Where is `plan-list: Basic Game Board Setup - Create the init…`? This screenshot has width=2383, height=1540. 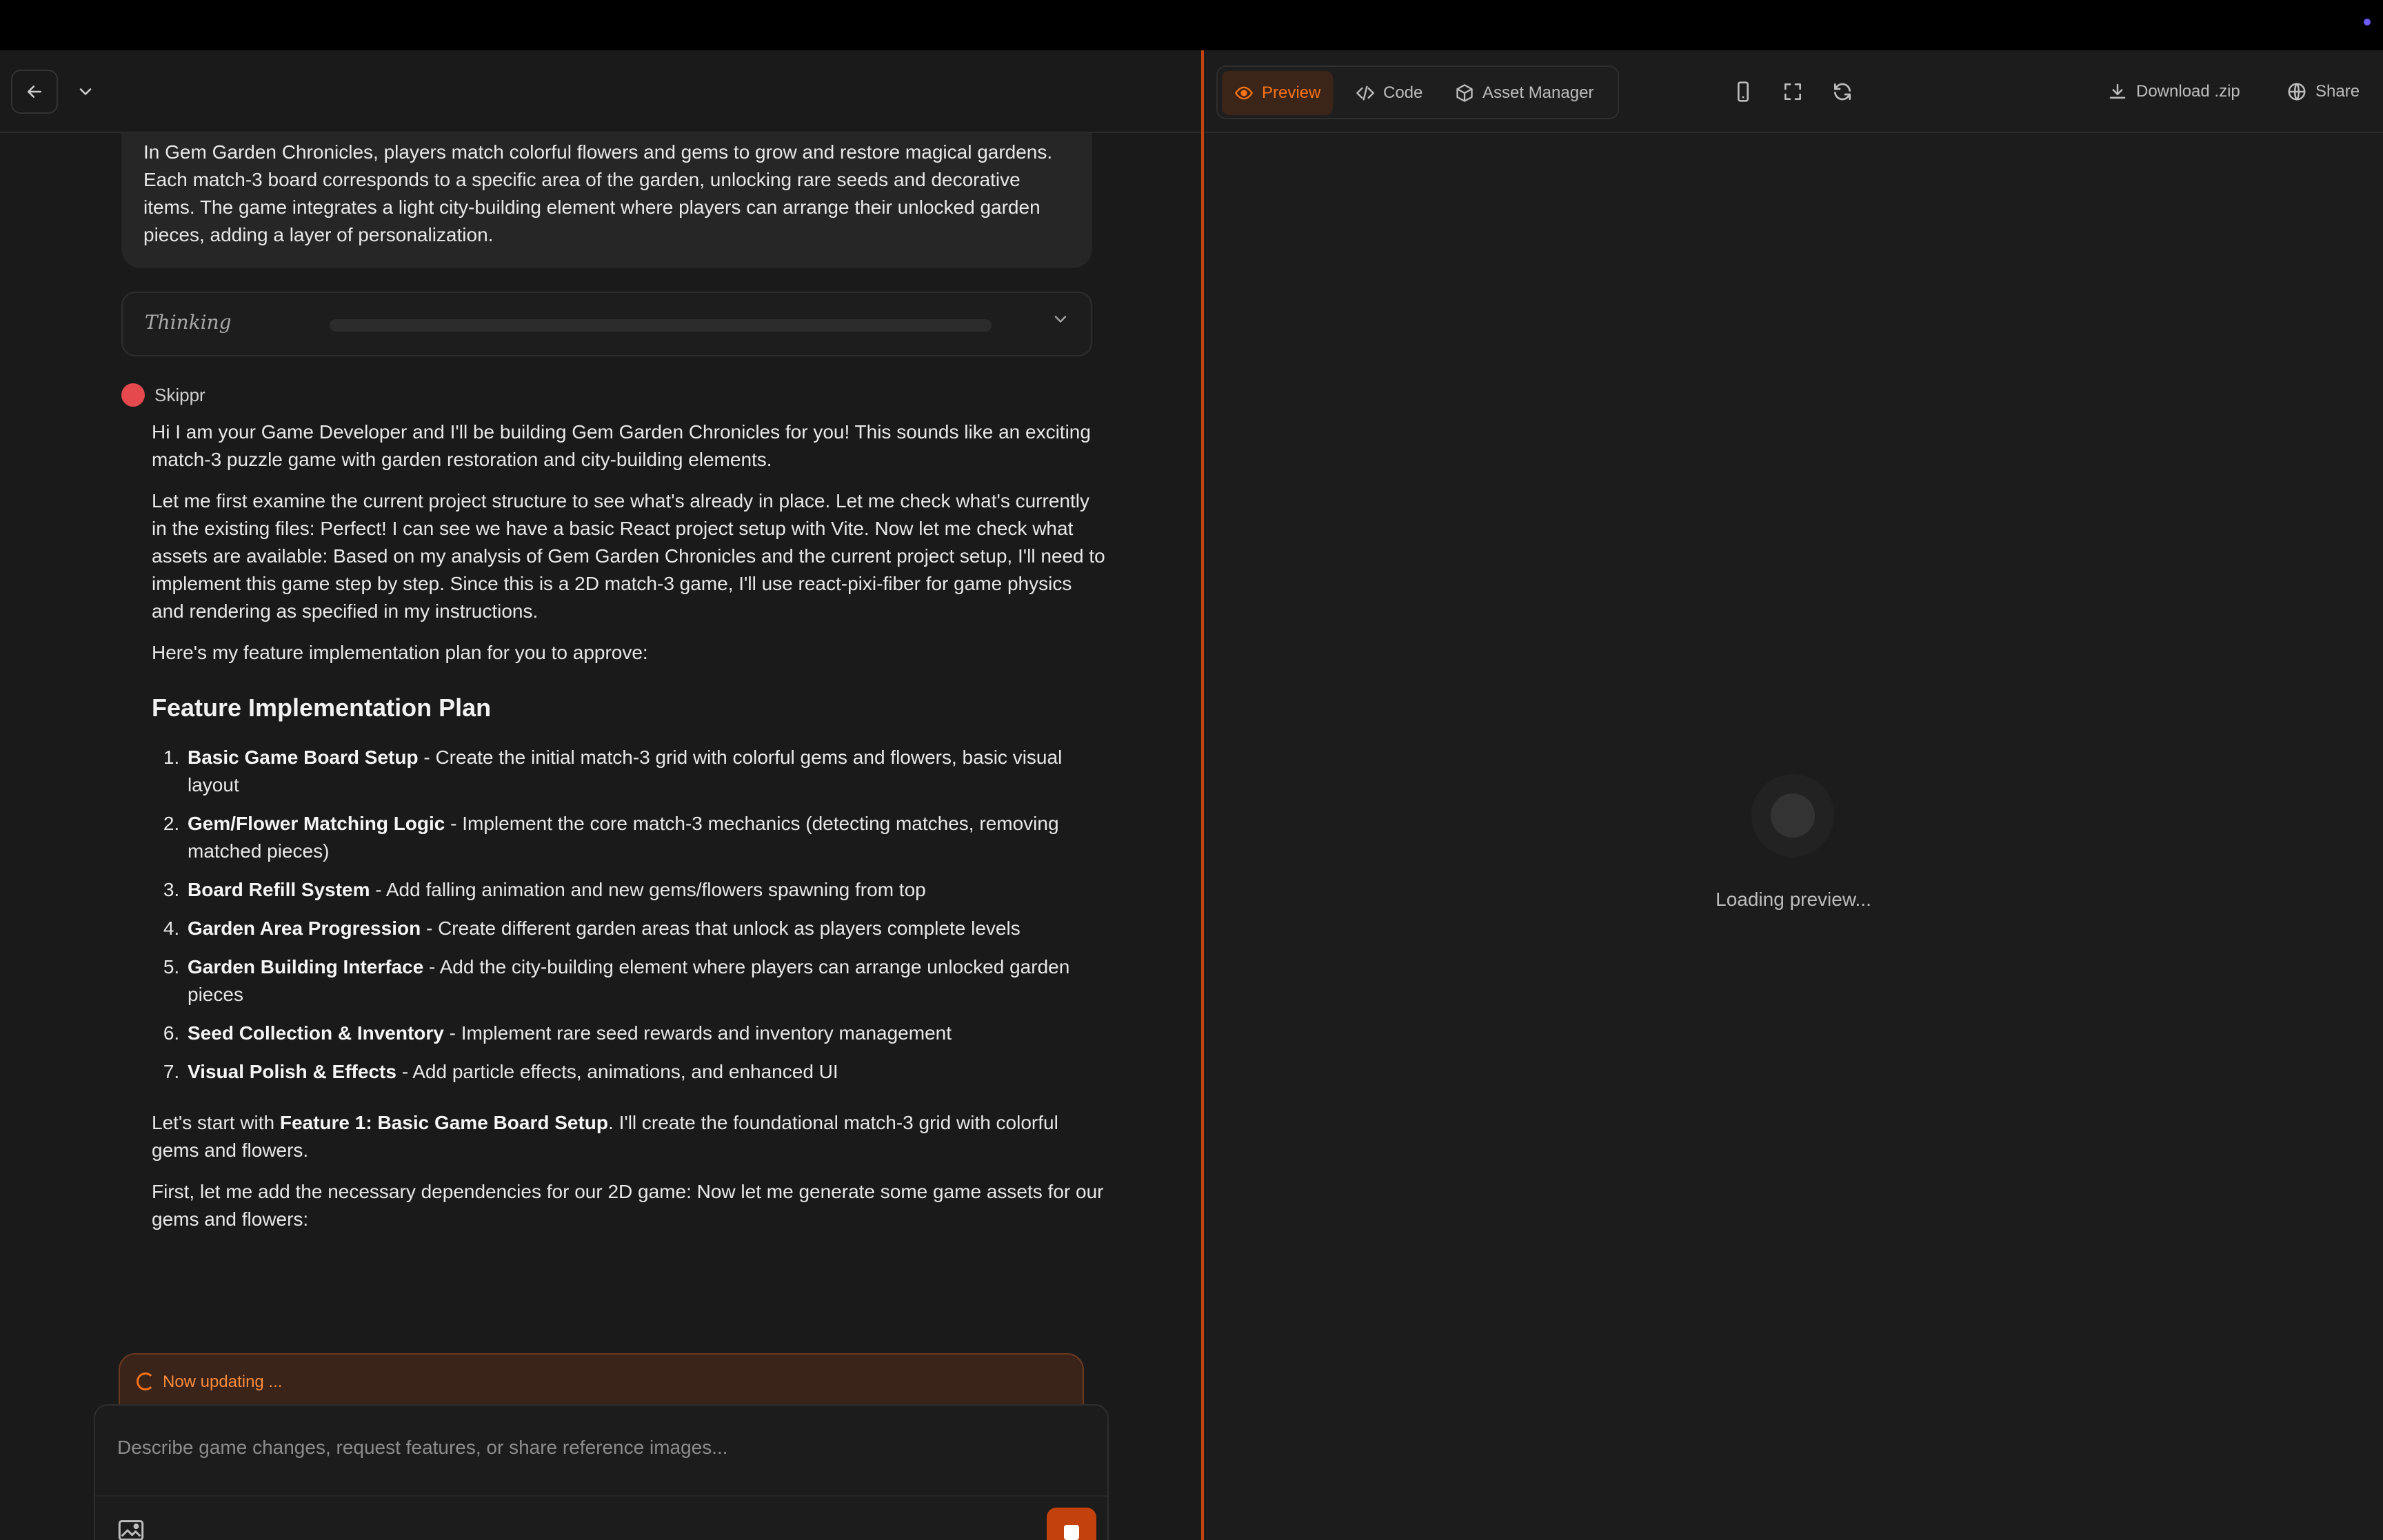
plan-list: Basic Game Board Setup - Create the init… is located at coordinates (646, 915).